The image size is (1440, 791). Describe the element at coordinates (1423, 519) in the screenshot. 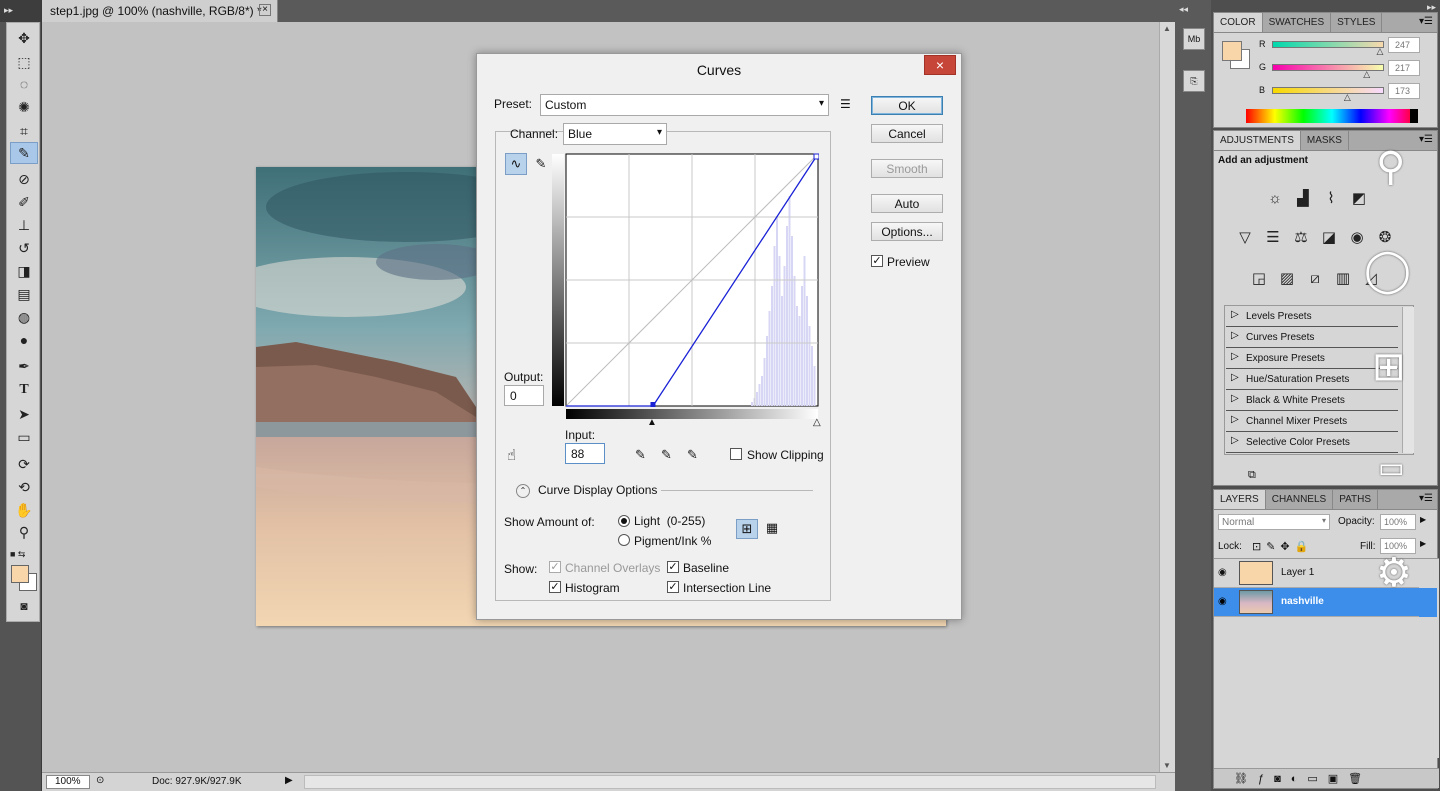

I see `opacity-arrow-icon: ▶` at that location.